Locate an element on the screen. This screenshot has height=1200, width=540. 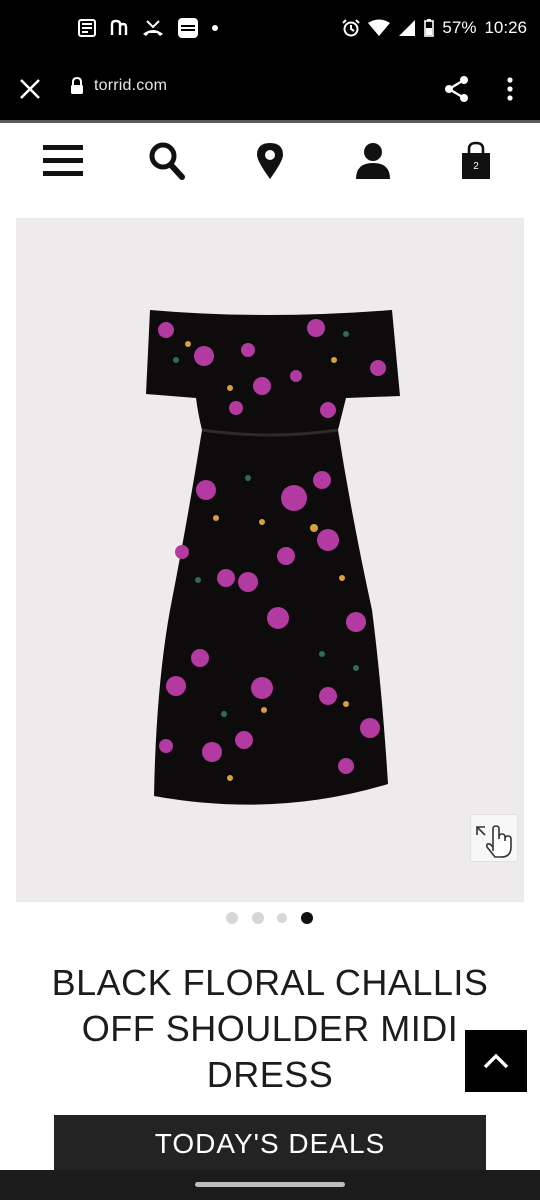
navigation-bar is located at coordinates (270, 1185).